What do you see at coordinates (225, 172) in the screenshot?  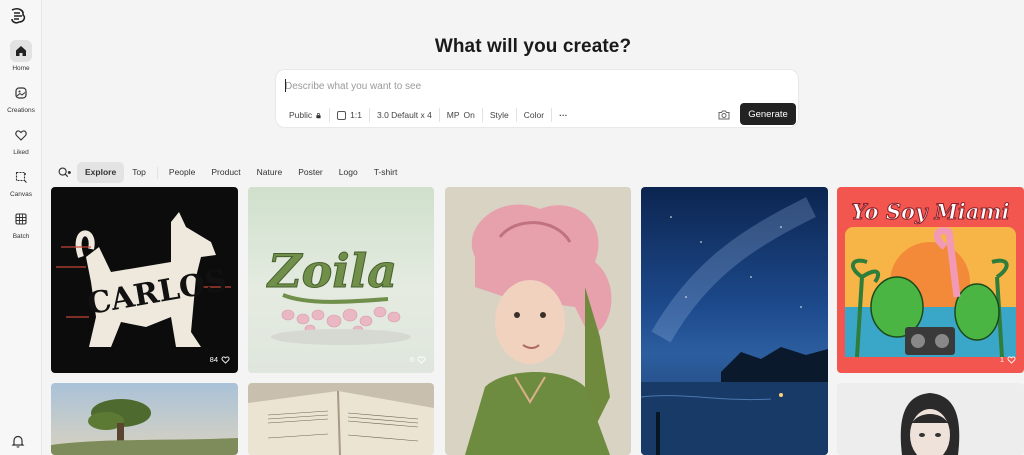 I see `tab-product: Product` at bounding box center [225, 172].